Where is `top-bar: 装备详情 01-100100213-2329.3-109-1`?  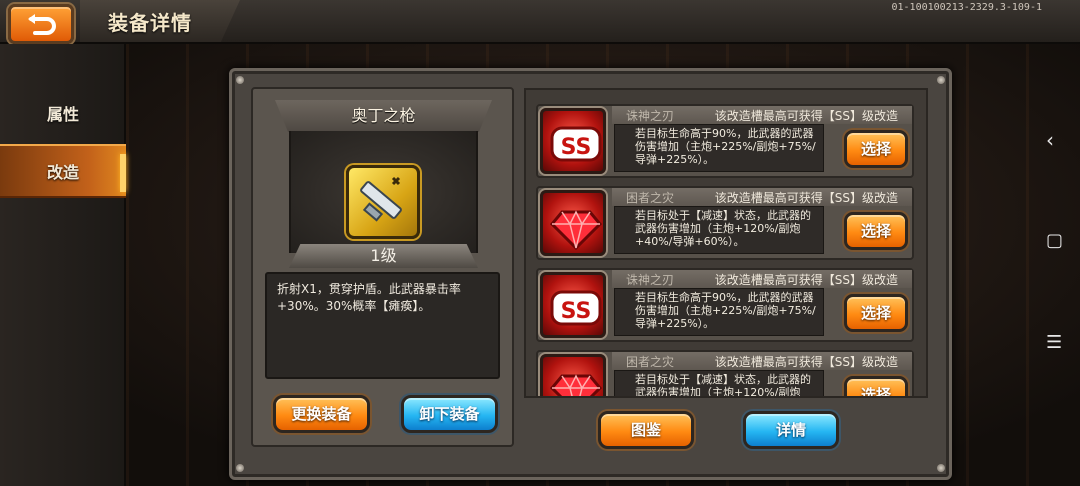 top-bar: 装备详情 01-100100213-2329.3-109-1 is located at coordinates (540, 22).